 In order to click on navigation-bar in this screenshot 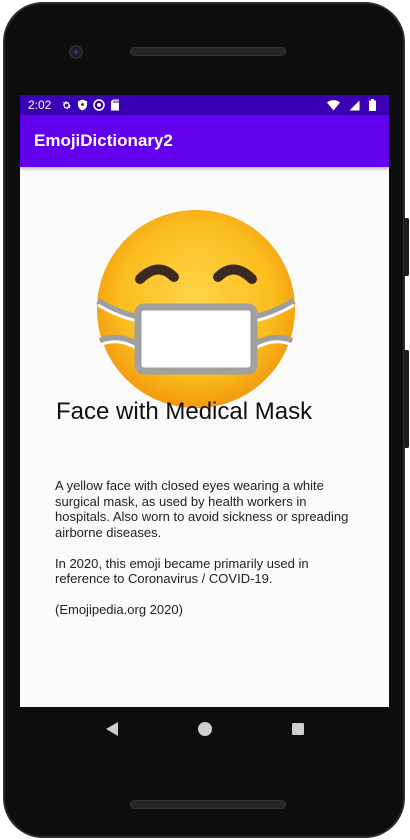, I will do `click(204, 729)`.